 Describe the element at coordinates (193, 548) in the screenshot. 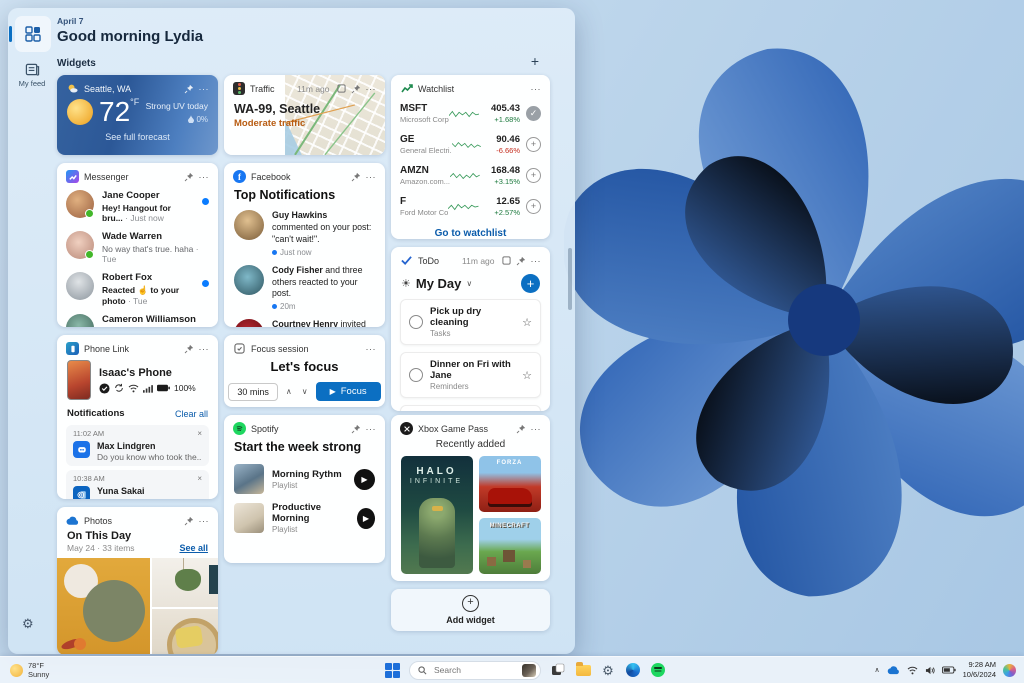

I see `see-all-link: See all` at that location.